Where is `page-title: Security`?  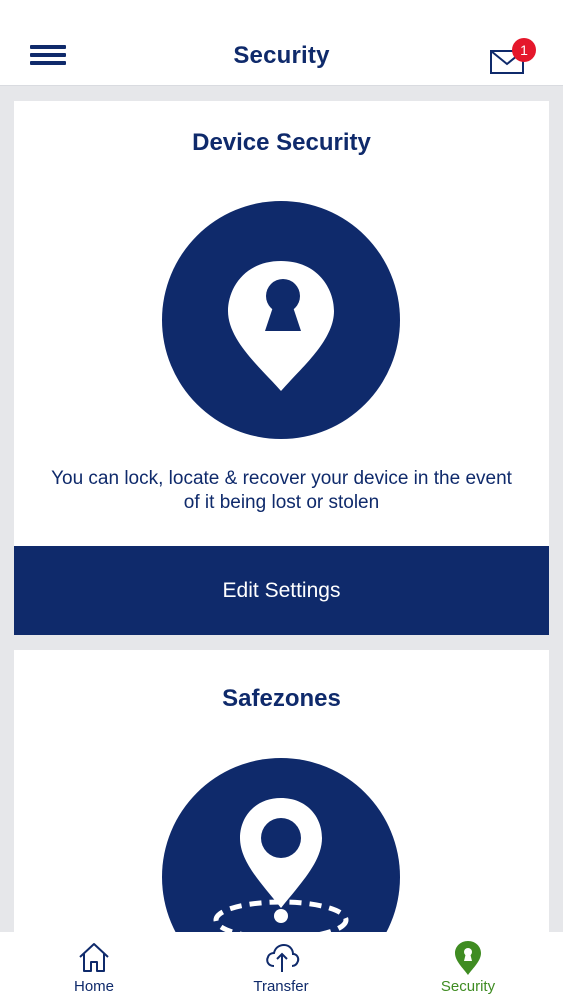
page-title: Security is located at coordinates (281, 55).